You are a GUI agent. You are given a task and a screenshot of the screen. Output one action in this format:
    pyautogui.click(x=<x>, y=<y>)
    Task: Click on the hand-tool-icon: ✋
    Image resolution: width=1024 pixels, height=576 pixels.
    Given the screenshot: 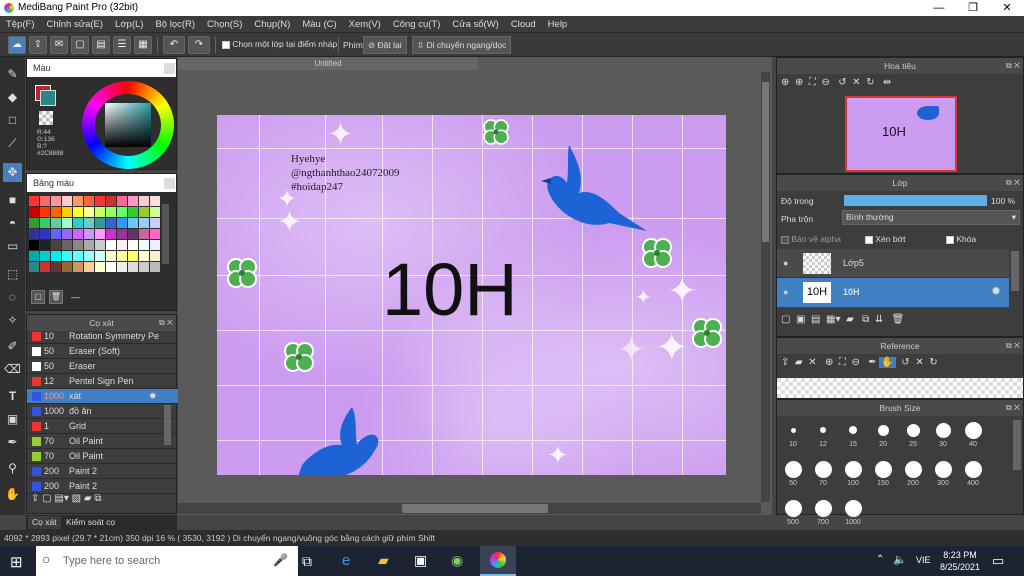 What is the action you would take?
    pyautogui.click(x=12, y=494)
    